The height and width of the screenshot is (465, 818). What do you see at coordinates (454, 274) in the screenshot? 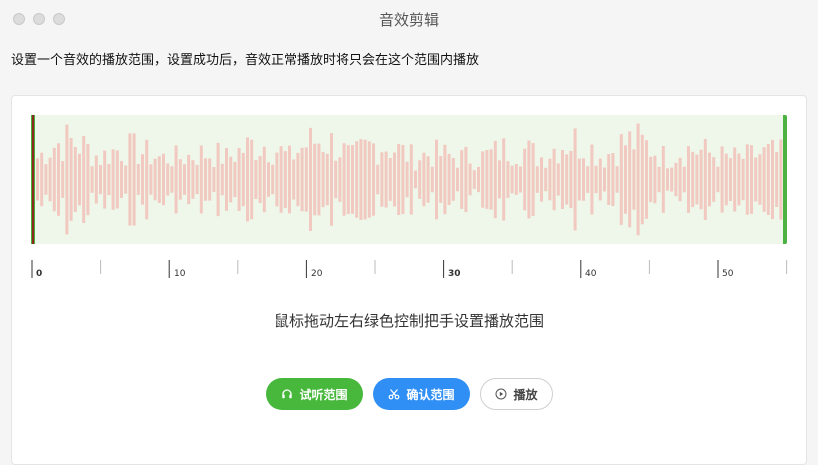
I see `ruler-label-30: 30` at bounding box center [454, 274].